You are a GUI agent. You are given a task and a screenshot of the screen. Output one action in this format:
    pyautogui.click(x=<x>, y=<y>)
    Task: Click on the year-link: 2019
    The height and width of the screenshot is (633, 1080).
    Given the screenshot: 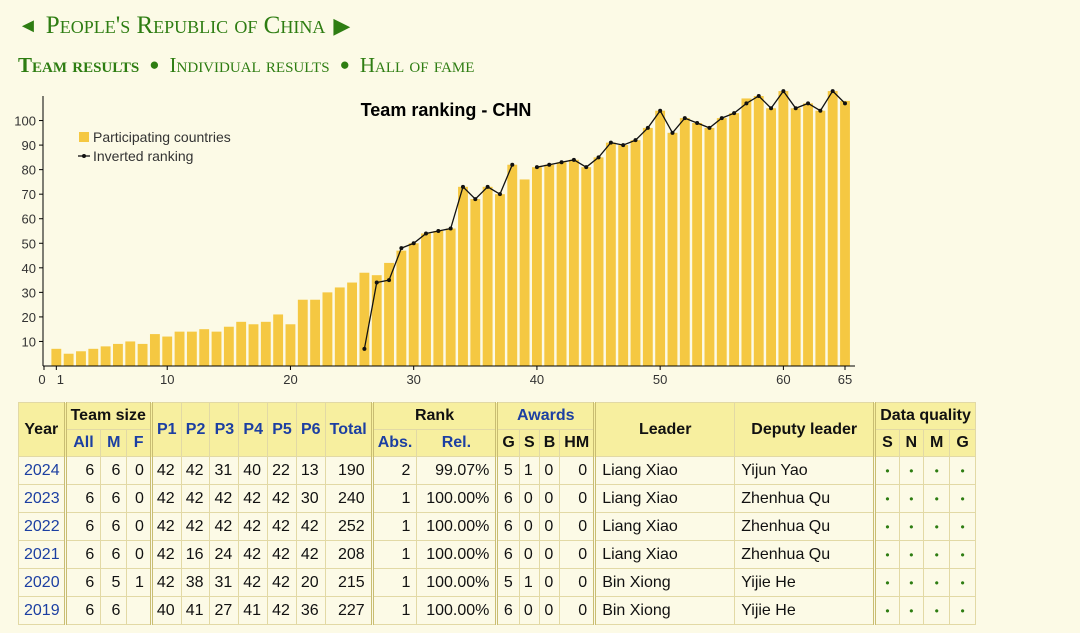 What is the action you would take?
    pyautogui.click(x=42, y=610)
    